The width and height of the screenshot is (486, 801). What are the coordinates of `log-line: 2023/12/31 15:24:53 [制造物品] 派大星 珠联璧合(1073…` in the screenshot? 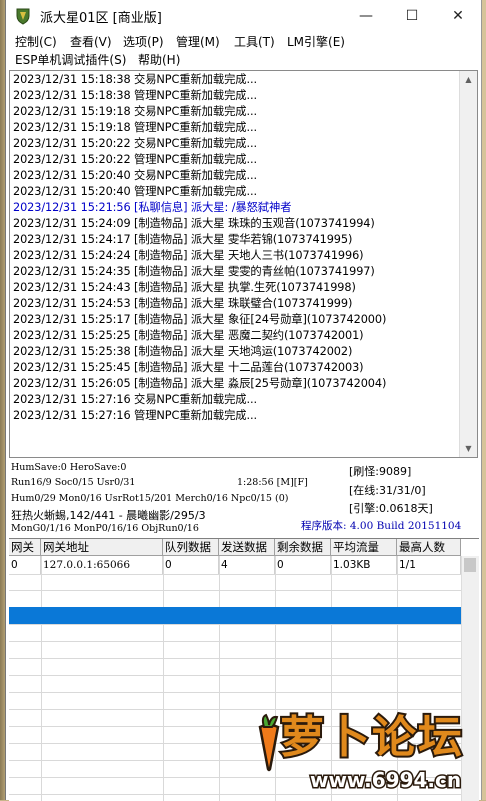 It's located at (183, 303).